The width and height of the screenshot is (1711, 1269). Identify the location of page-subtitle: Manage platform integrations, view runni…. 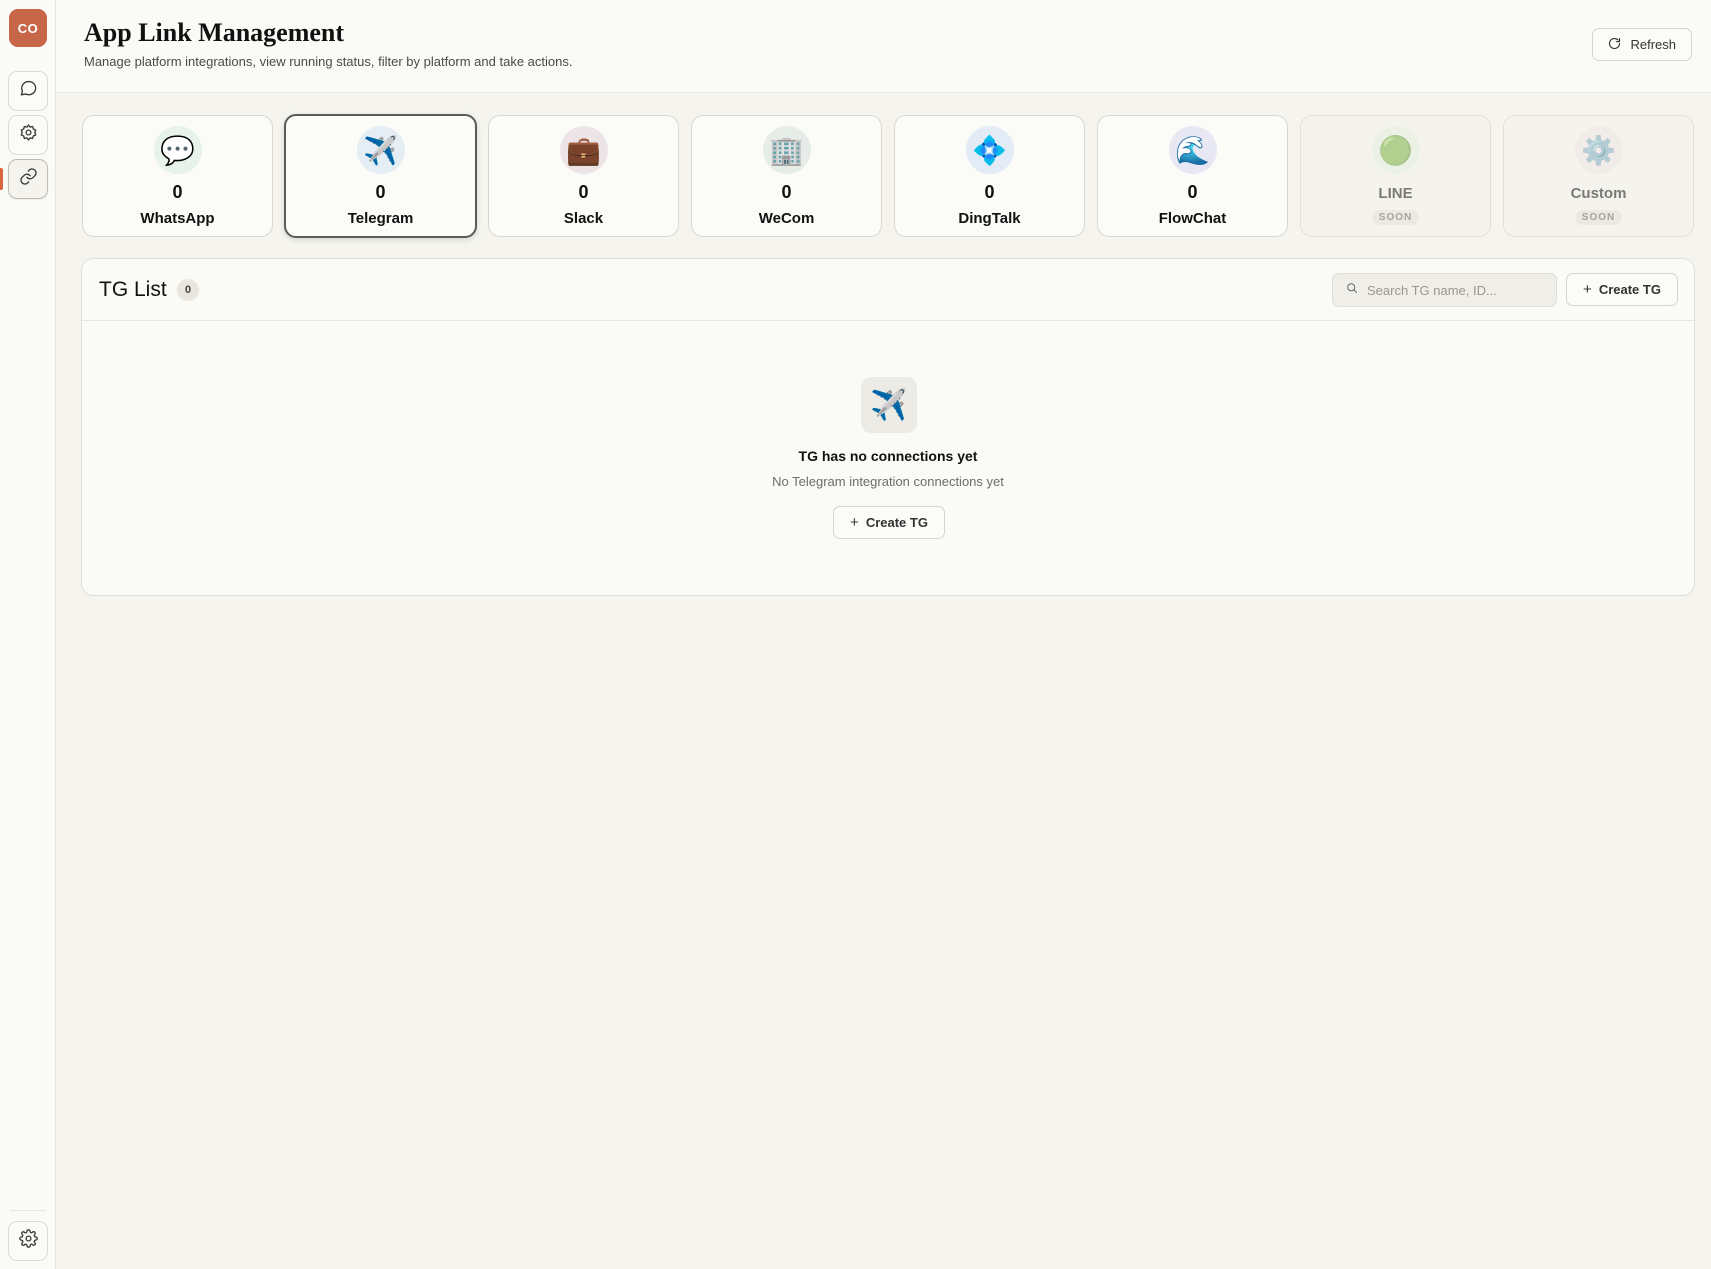
(328, 61).